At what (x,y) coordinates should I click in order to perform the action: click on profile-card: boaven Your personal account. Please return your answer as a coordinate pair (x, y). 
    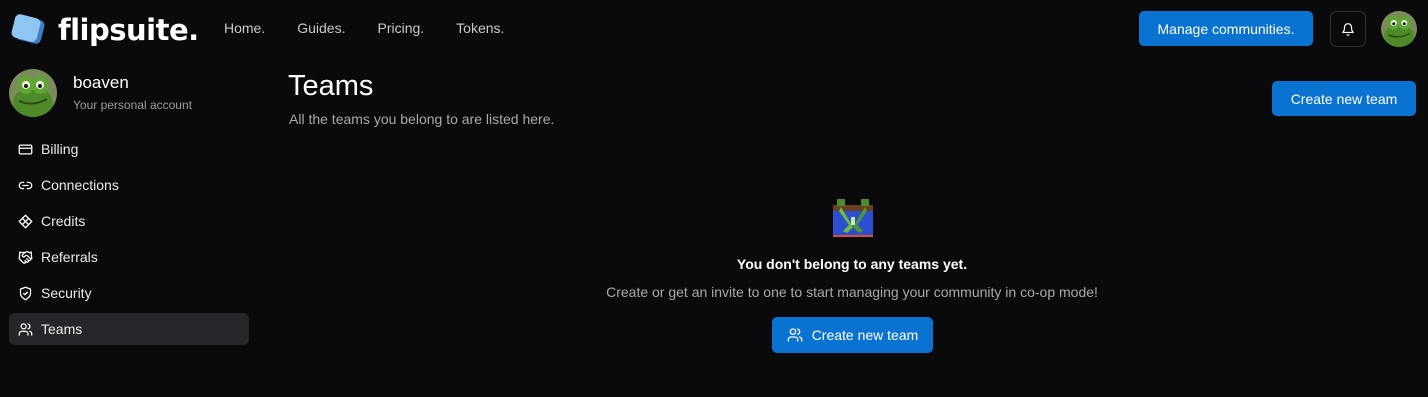
    Looking at the image, I should click on (129, 93).